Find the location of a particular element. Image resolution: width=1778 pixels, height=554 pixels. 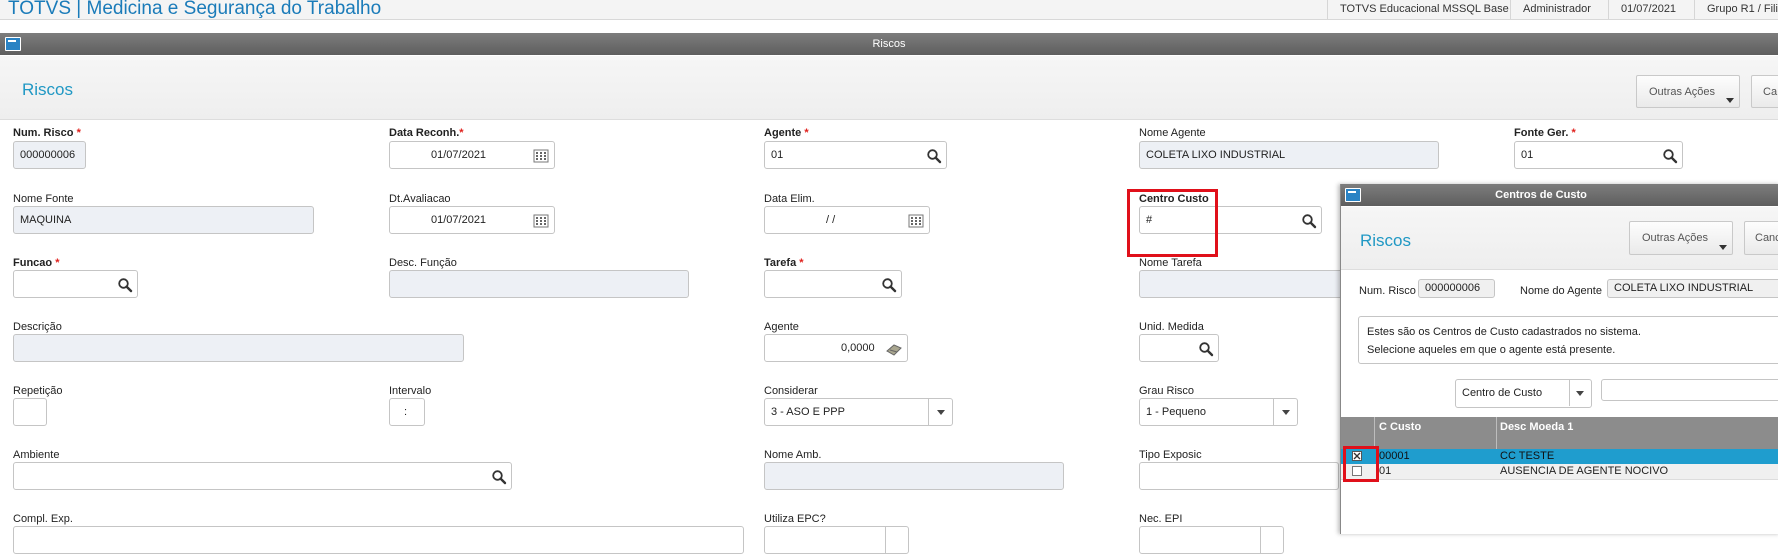

desc-funcao-field is located at coordinates (539, 284).